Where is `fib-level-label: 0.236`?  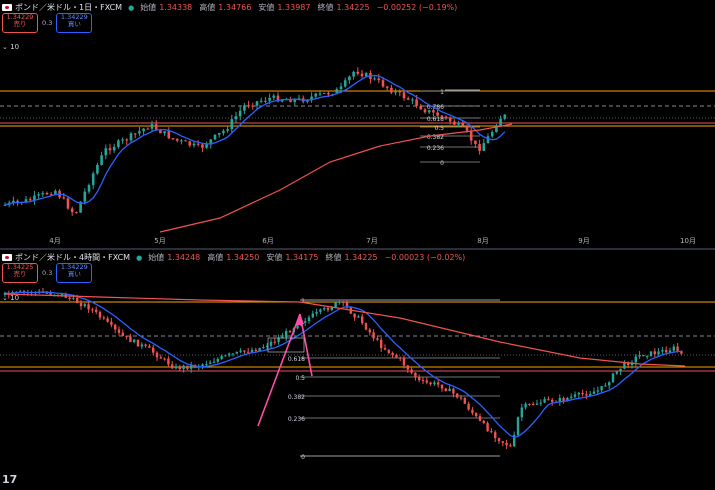 fib-level-label: 0.236 is located at coordinates (435, 148).